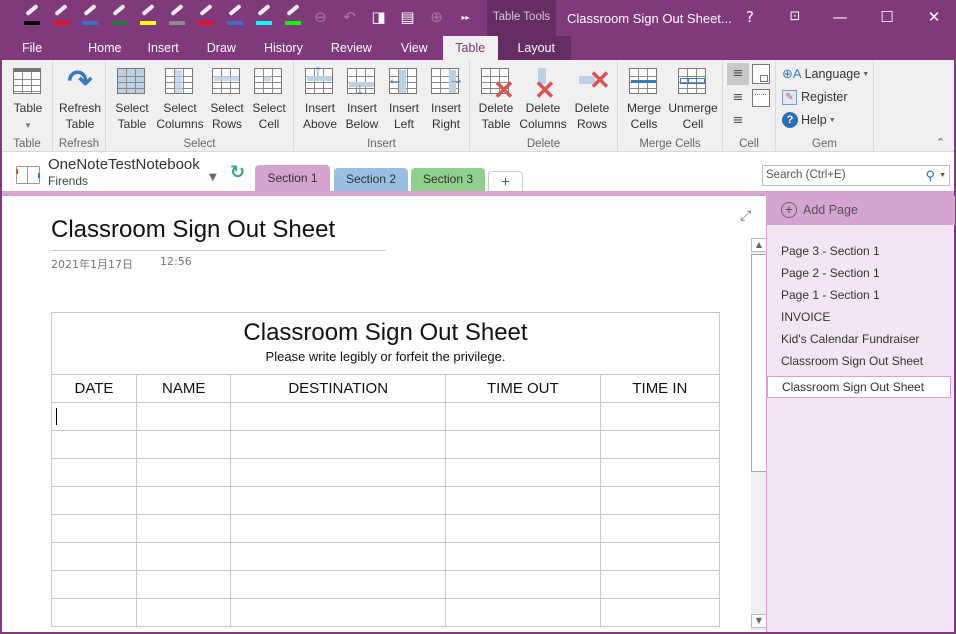 The width and height of the screenshot is (956, 634). What do you see at coordinates (850, 339) in the screenshot?
I see `page-list-item: Kid's Calendar Fundraiser` at bounding box center [850, 339].